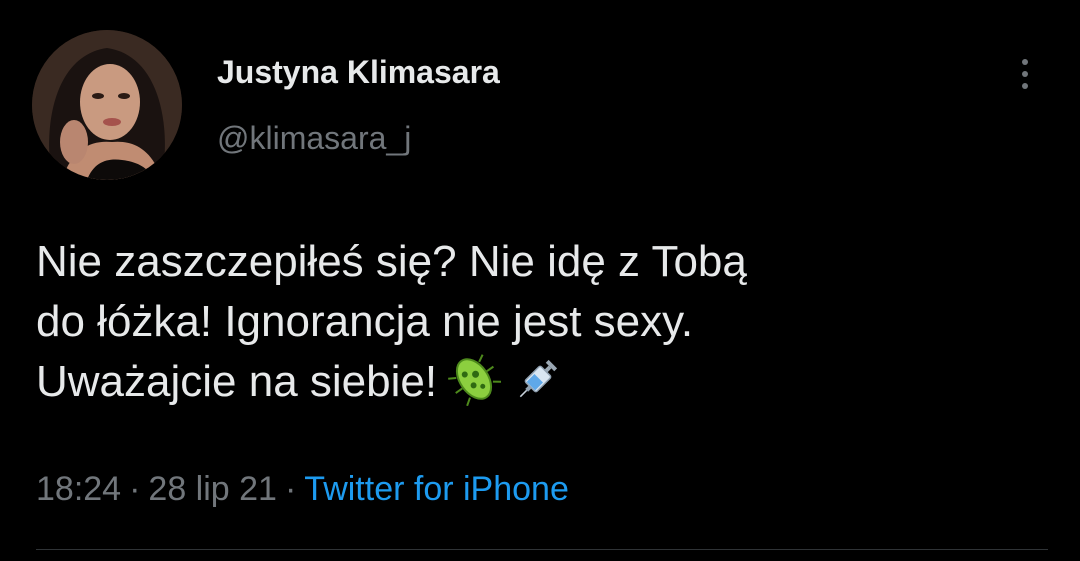  What do you see at coordinates (391, 261) in the screenshot?
I see `tweet-text-line: Nie zaszczepiłeś się? Nie idę z Tobą` at bounding box center [391, 261].